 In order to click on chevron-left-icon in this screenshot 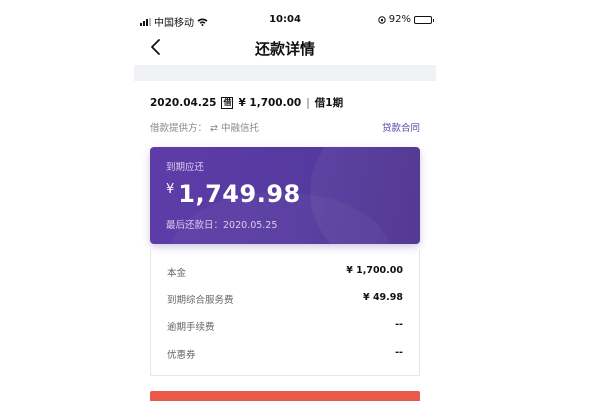, I will do `click(155, 47)`.